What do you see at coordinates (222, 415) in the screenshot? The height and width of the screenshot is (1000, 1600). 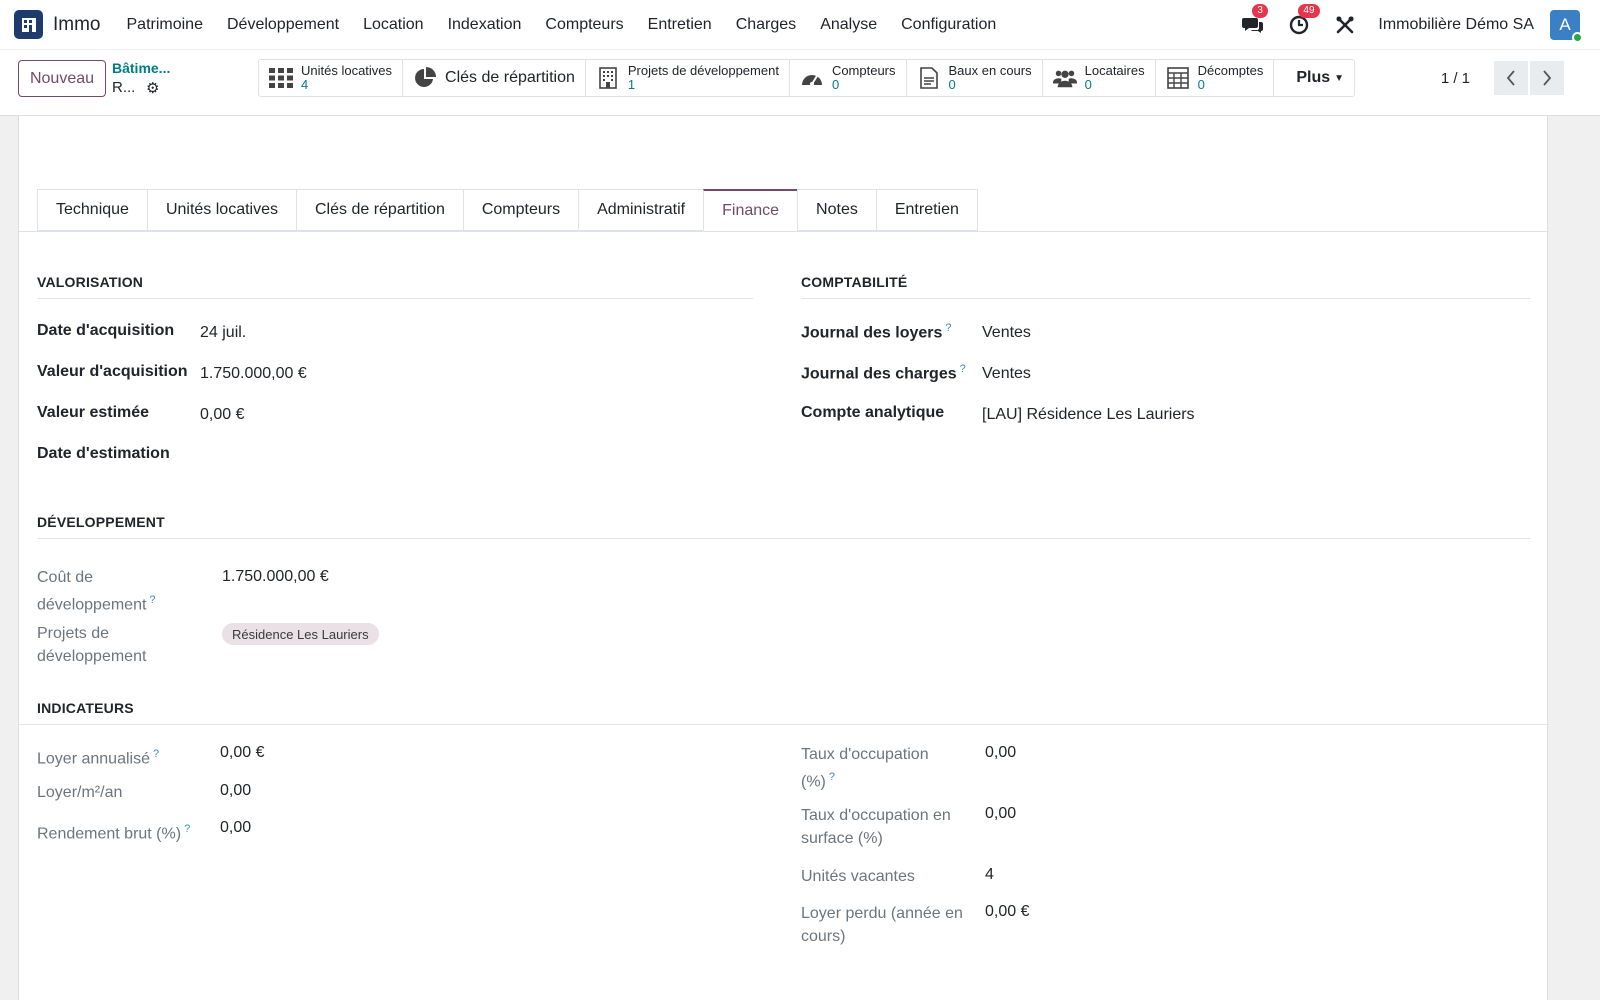 I see `estimated-value-field: 0,00 €` at bounding box center [222, 415].